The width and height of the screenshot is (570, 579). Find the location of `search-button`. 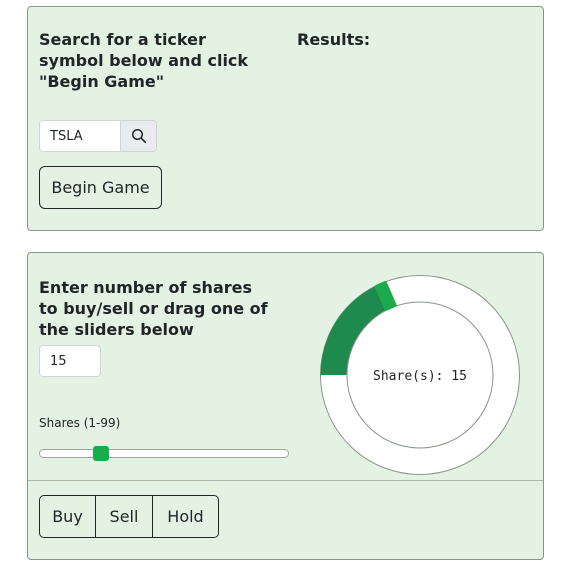

search-button is located at coordinates (139, 136).